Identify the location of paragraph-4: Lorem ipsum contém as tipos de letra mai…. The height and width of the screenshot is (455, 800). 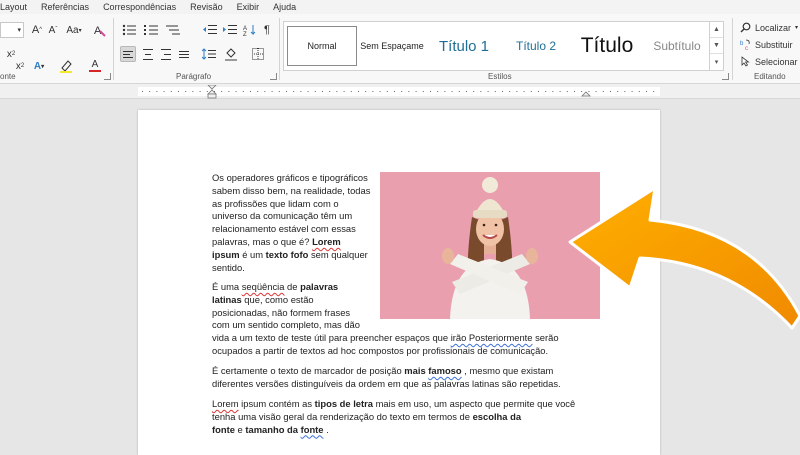
(393, 417).